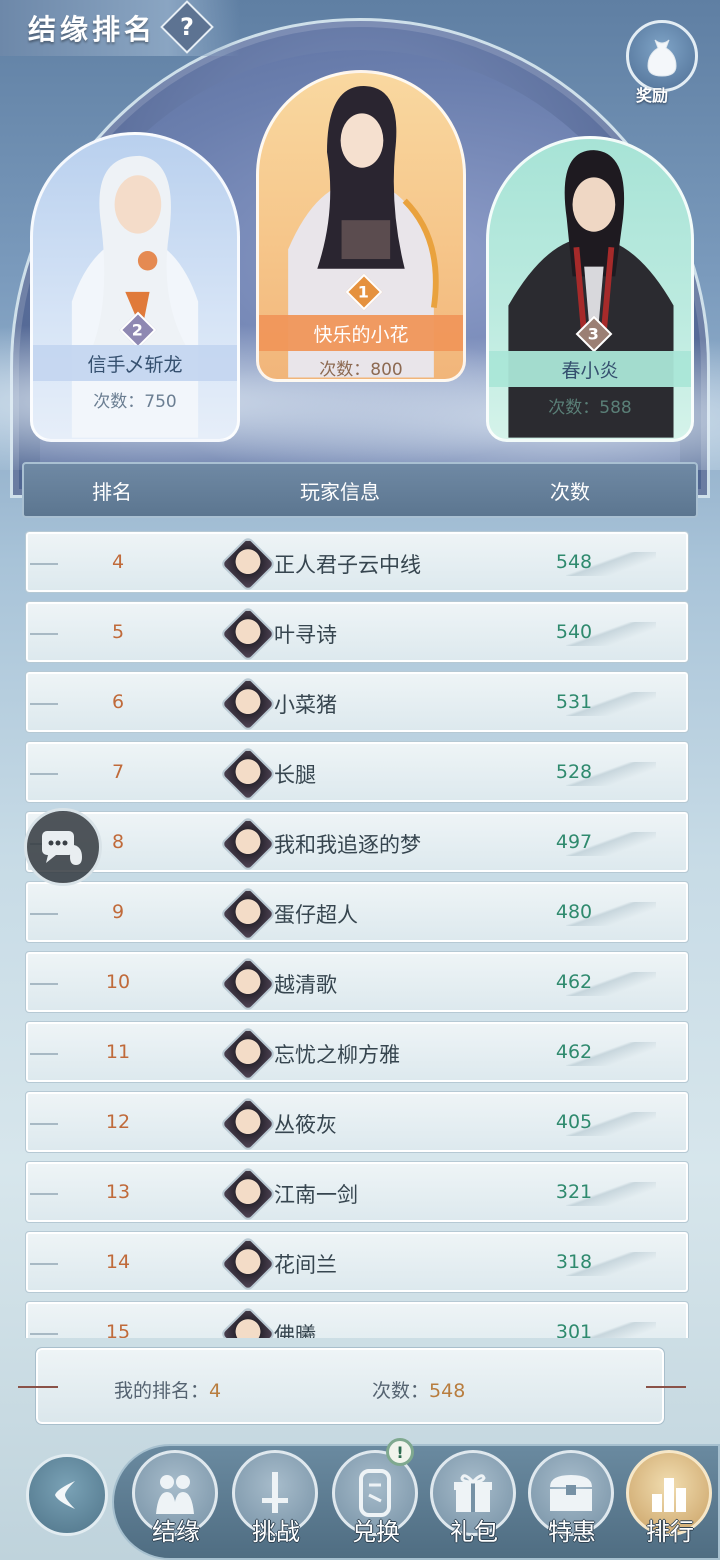  I want to click on table-row: 7 长腿 528, so click(357, 772).